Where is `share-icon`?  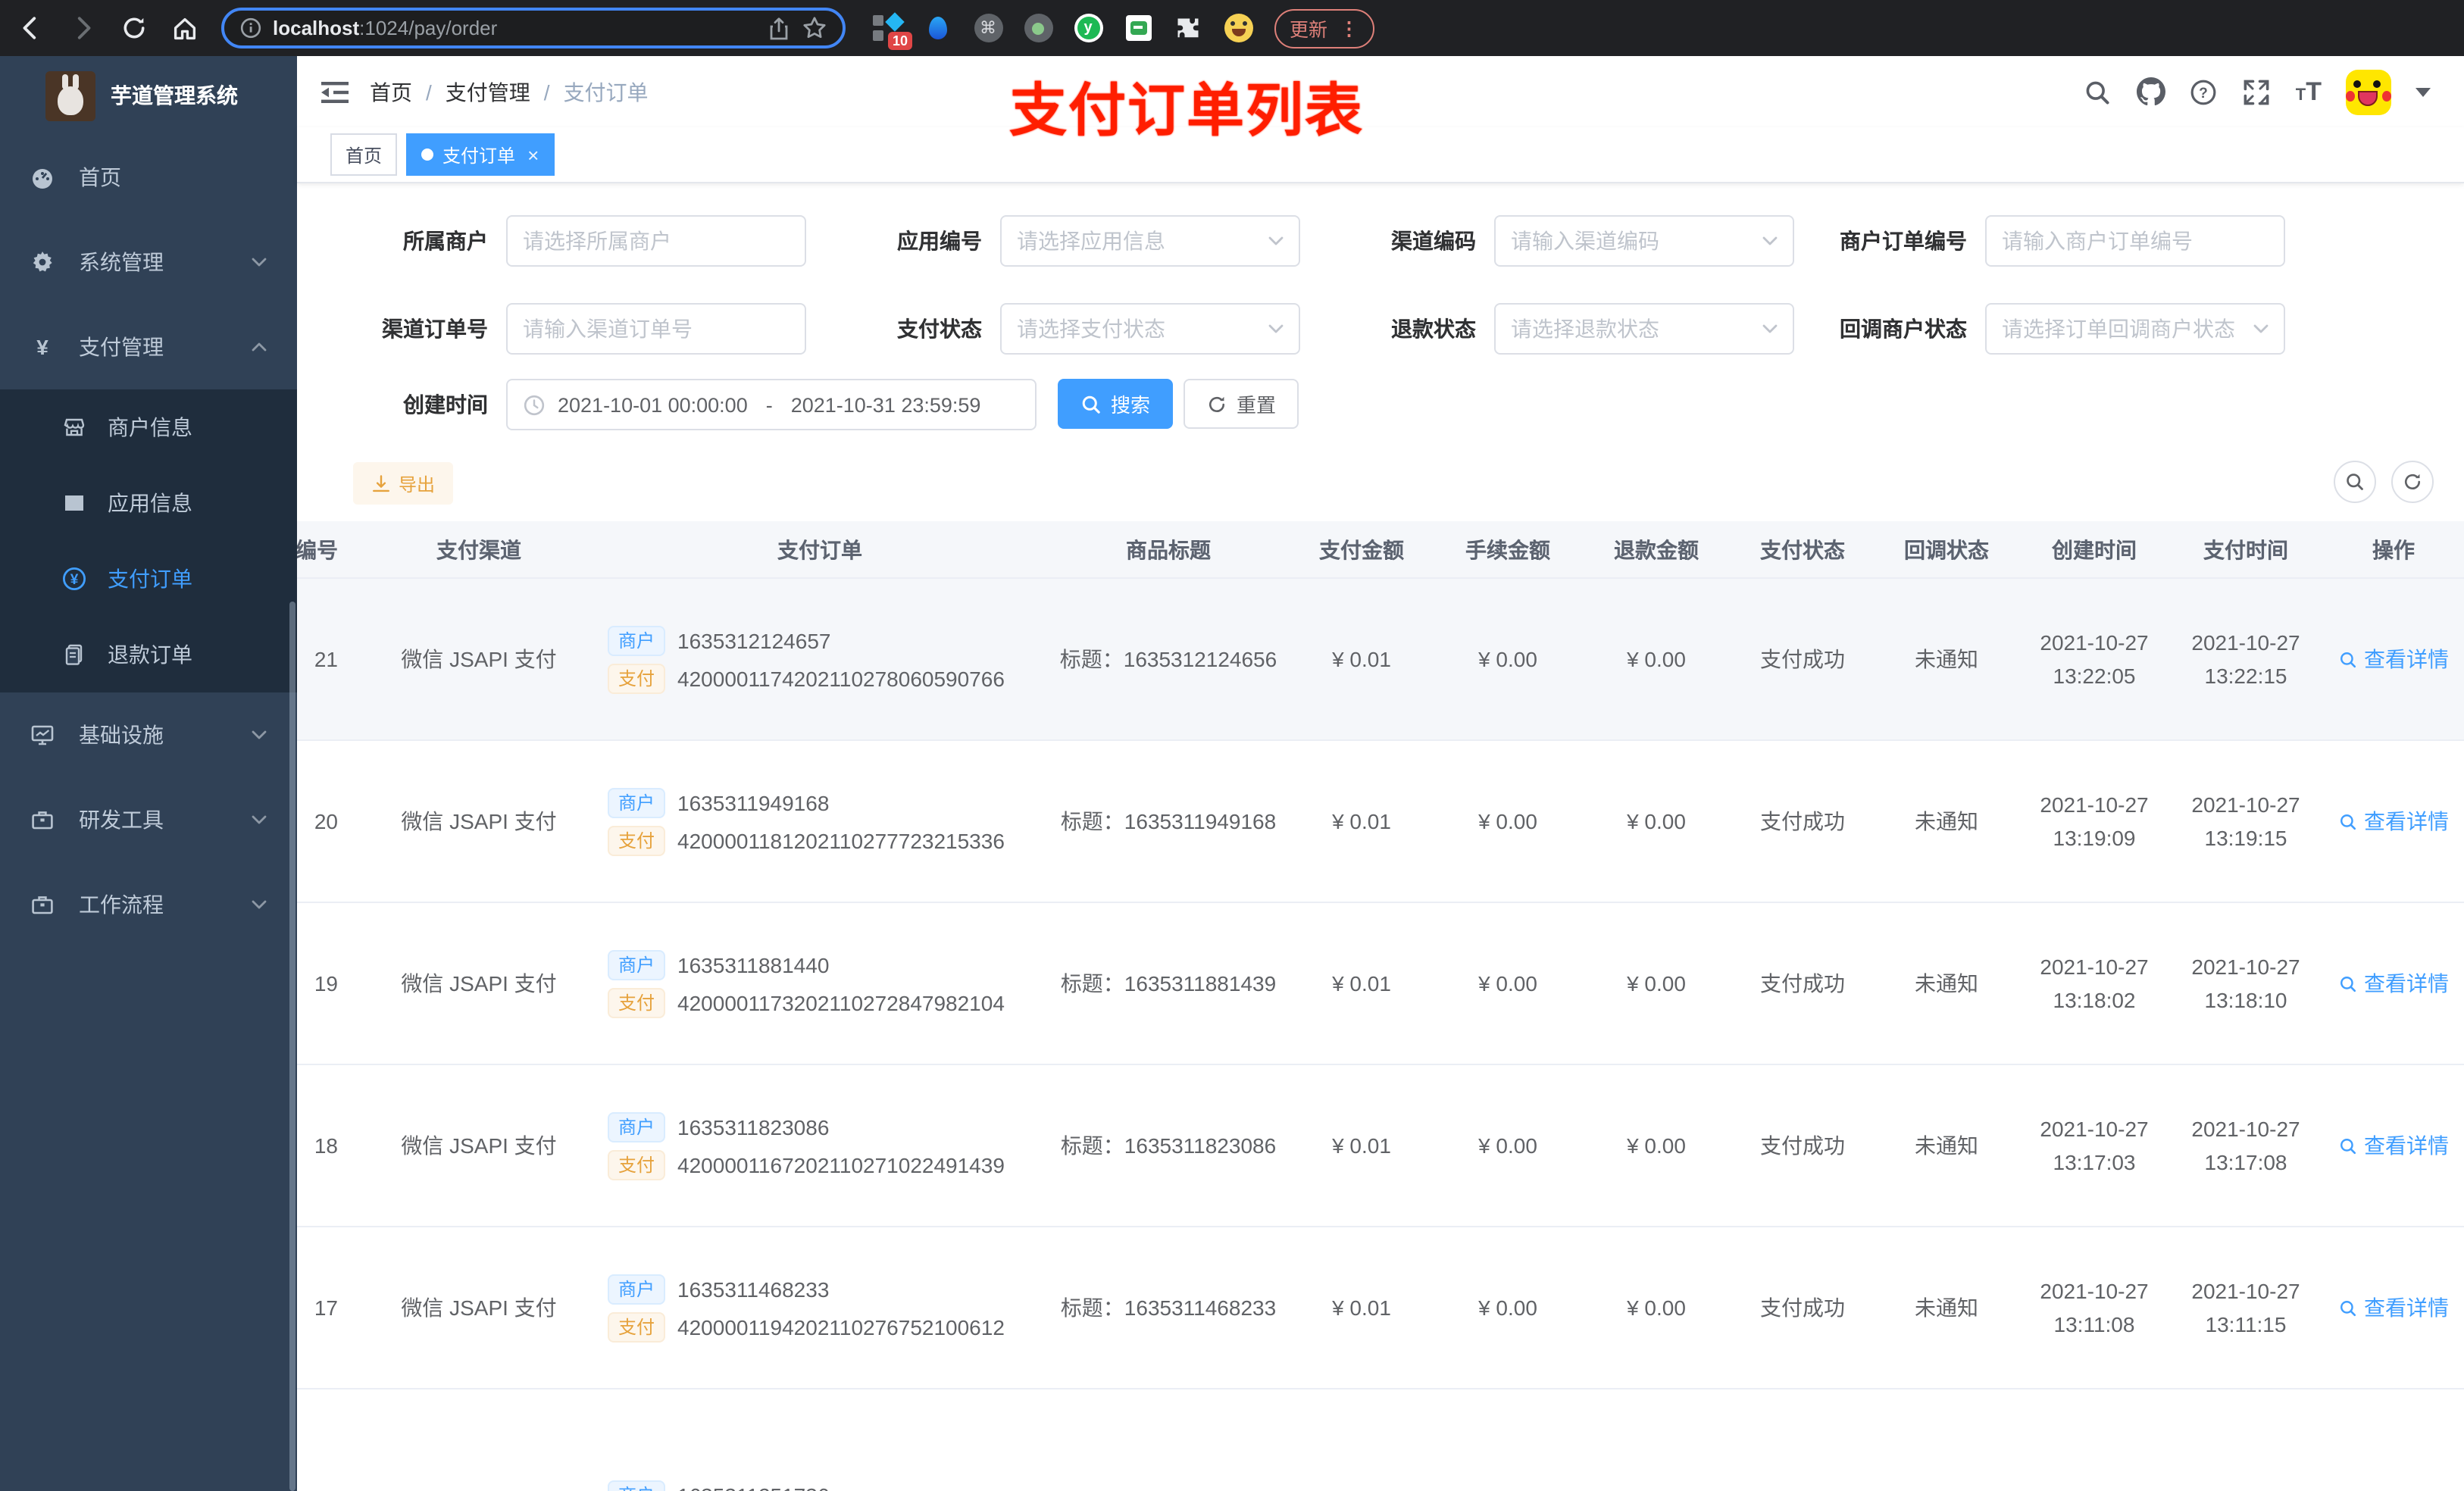
share-icon is located at coordinates (779, 28).